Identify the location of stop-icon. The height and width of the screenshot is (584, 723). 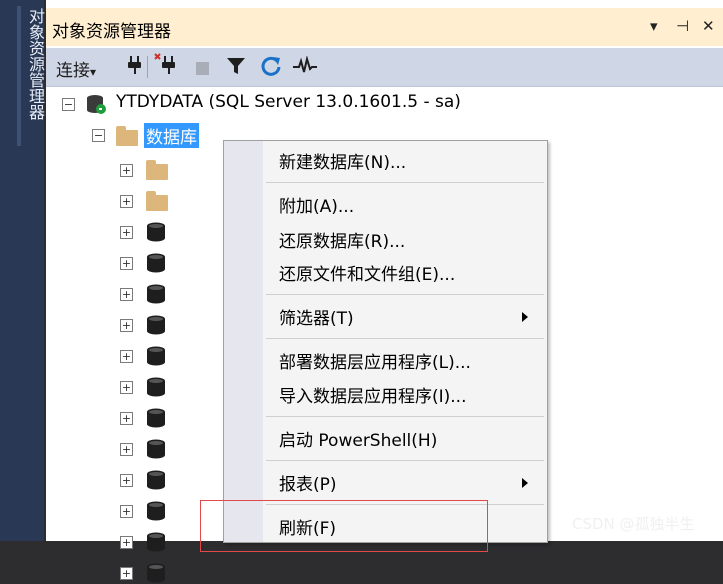
(202, 68).